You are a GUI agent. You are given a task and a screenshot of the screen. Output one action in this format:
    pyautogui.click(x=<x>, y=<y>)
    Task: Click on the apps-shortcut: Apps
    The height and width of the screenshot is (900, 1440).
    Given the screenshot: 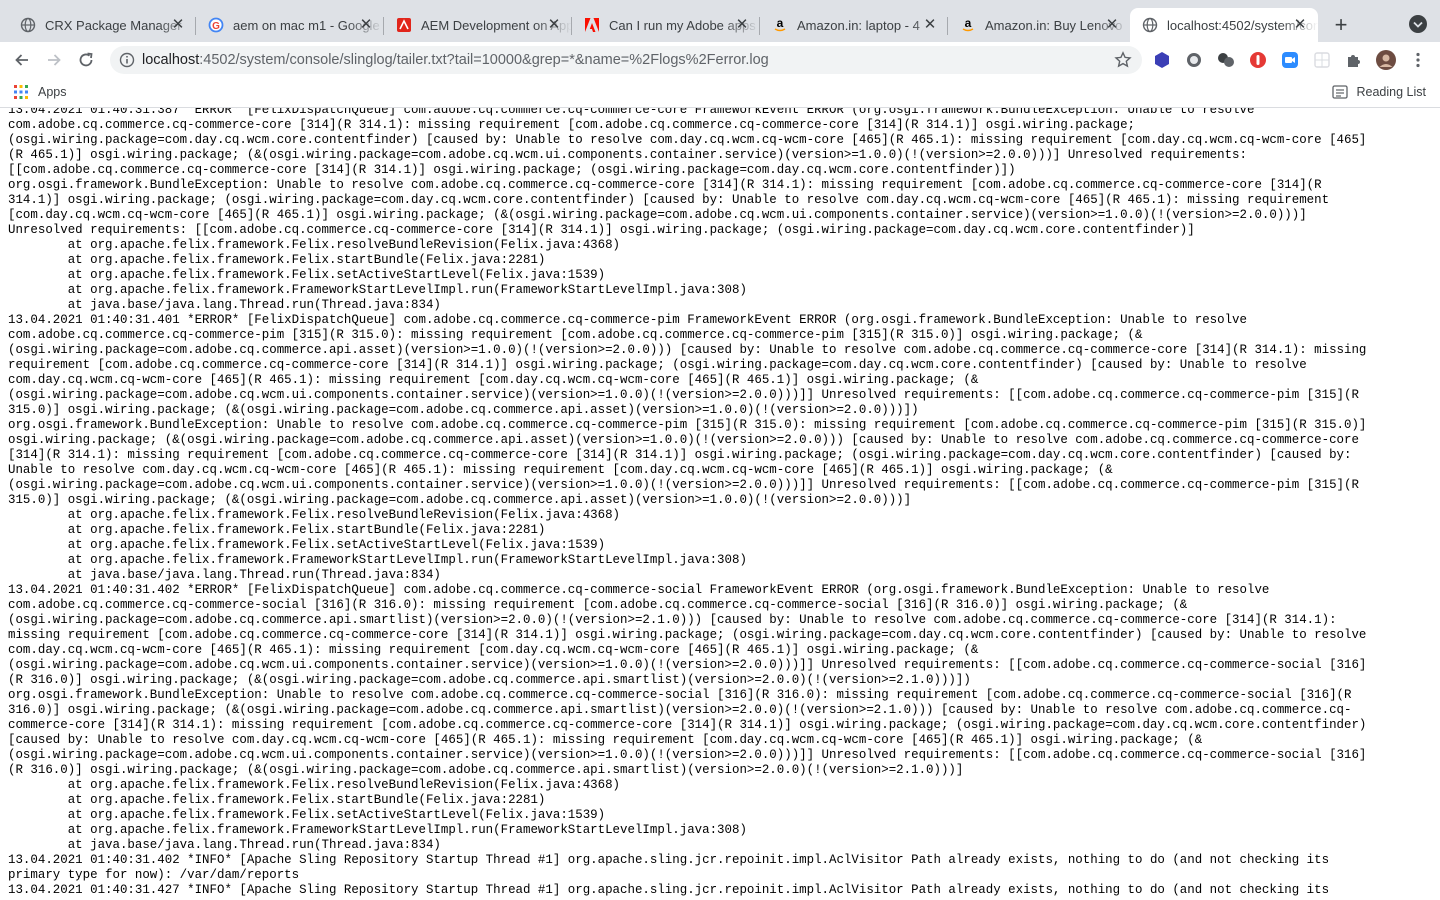 What is the action you would take?
    pyautogui.click(x=40, y=92)
    